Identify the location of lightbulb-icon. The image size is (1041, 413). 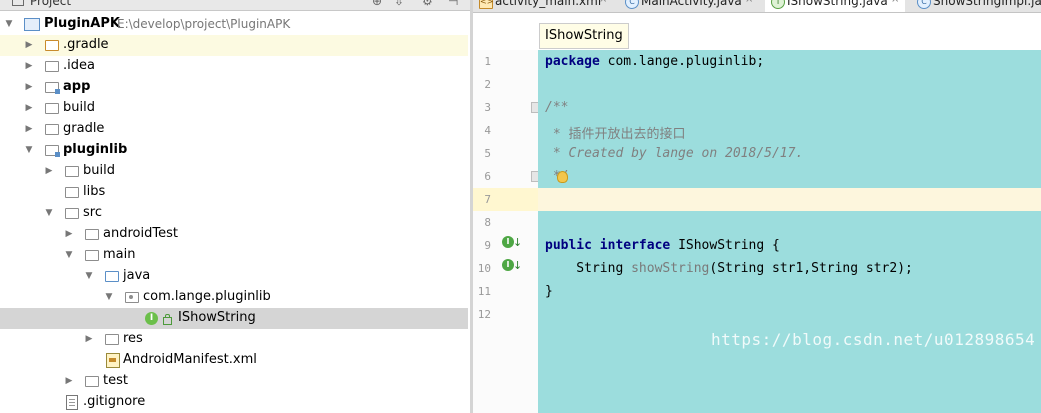
(562, 177).